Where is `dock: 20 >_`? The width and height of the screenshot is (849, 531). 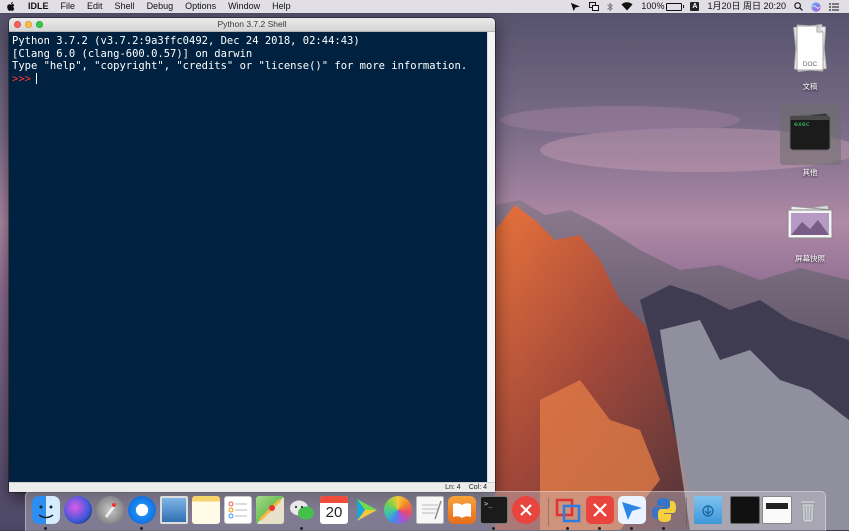 dock: 20 >_ is located at coordinates (425, 511).